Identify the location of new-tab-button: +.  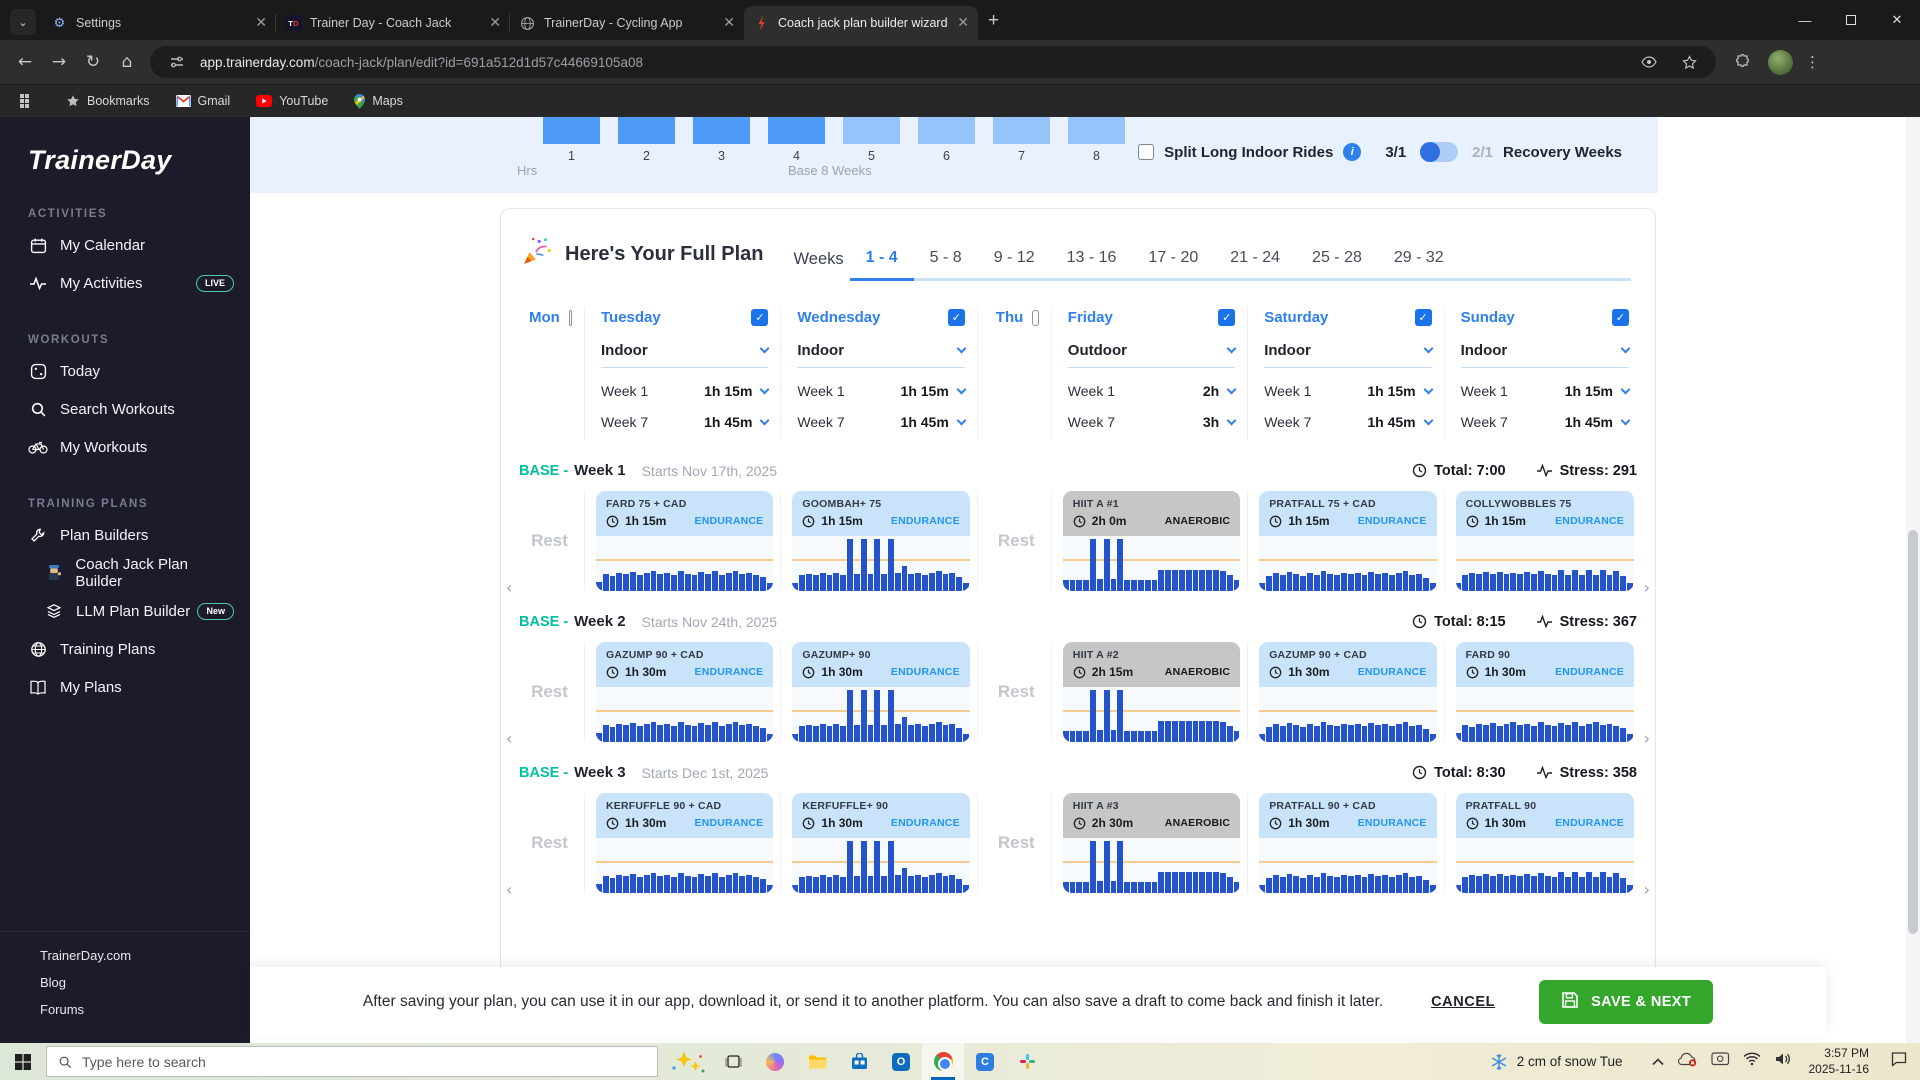
(993, 21).